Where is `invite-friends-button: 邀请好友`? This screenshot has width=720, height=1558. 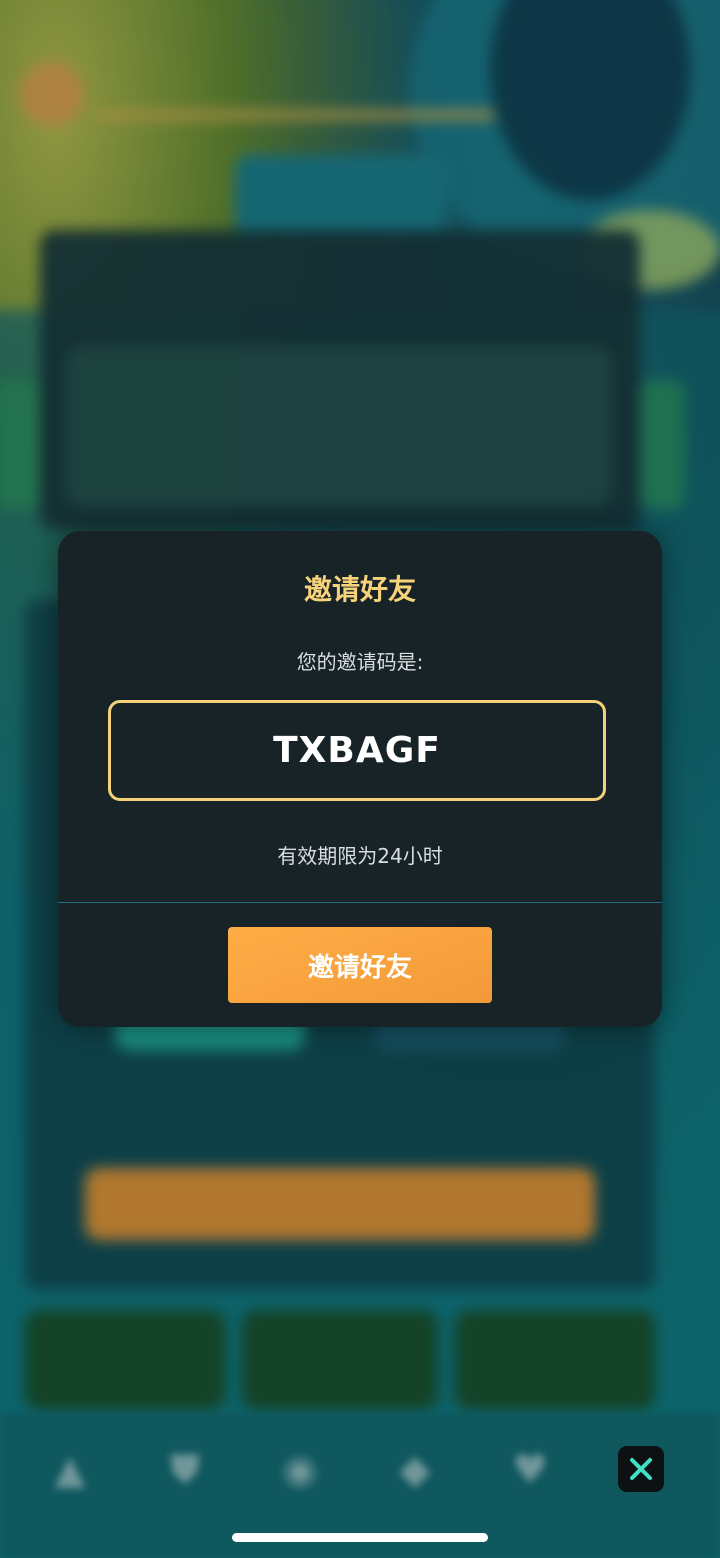 invite-friends-button: 邀请好友 is located at coordinates (360, 965).